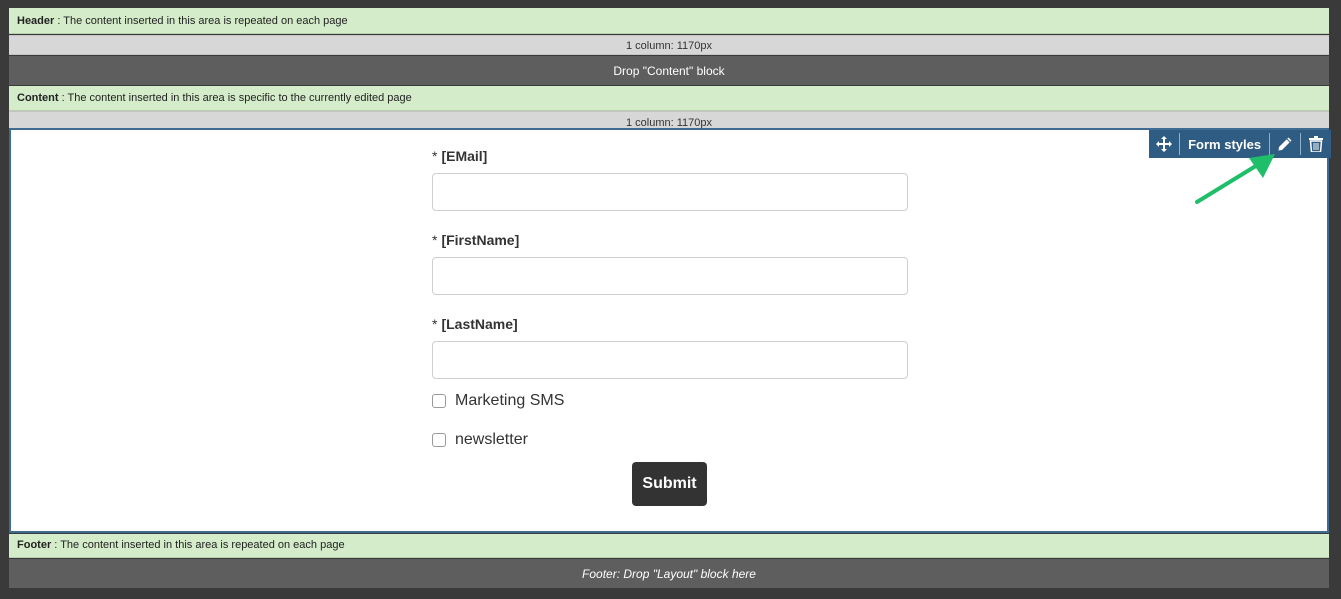 The width and height of the screenshot is (1341, 599). Describe the element at coordinates (670, 276) in the screenshot. I see `firstname-input` at that location.